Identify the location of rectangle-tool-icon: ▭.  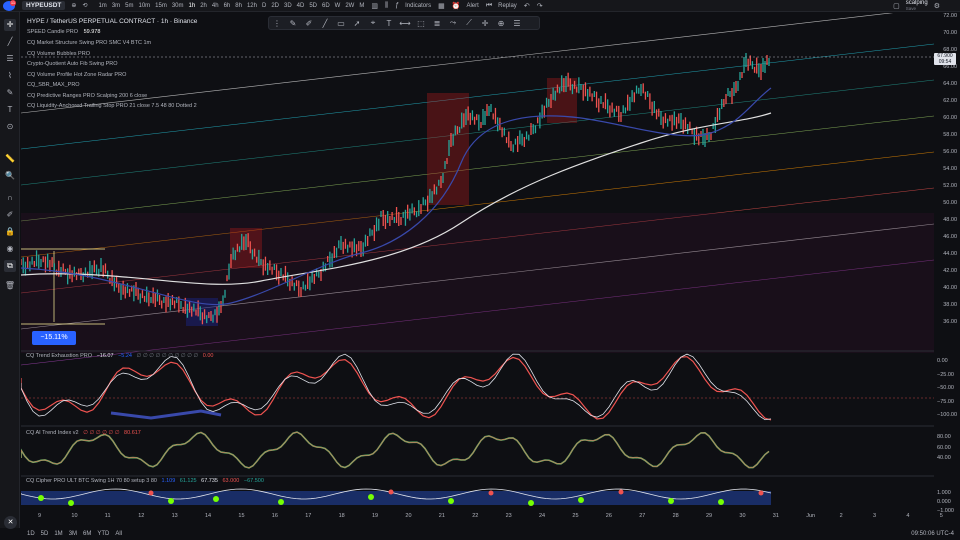
(341, 23).